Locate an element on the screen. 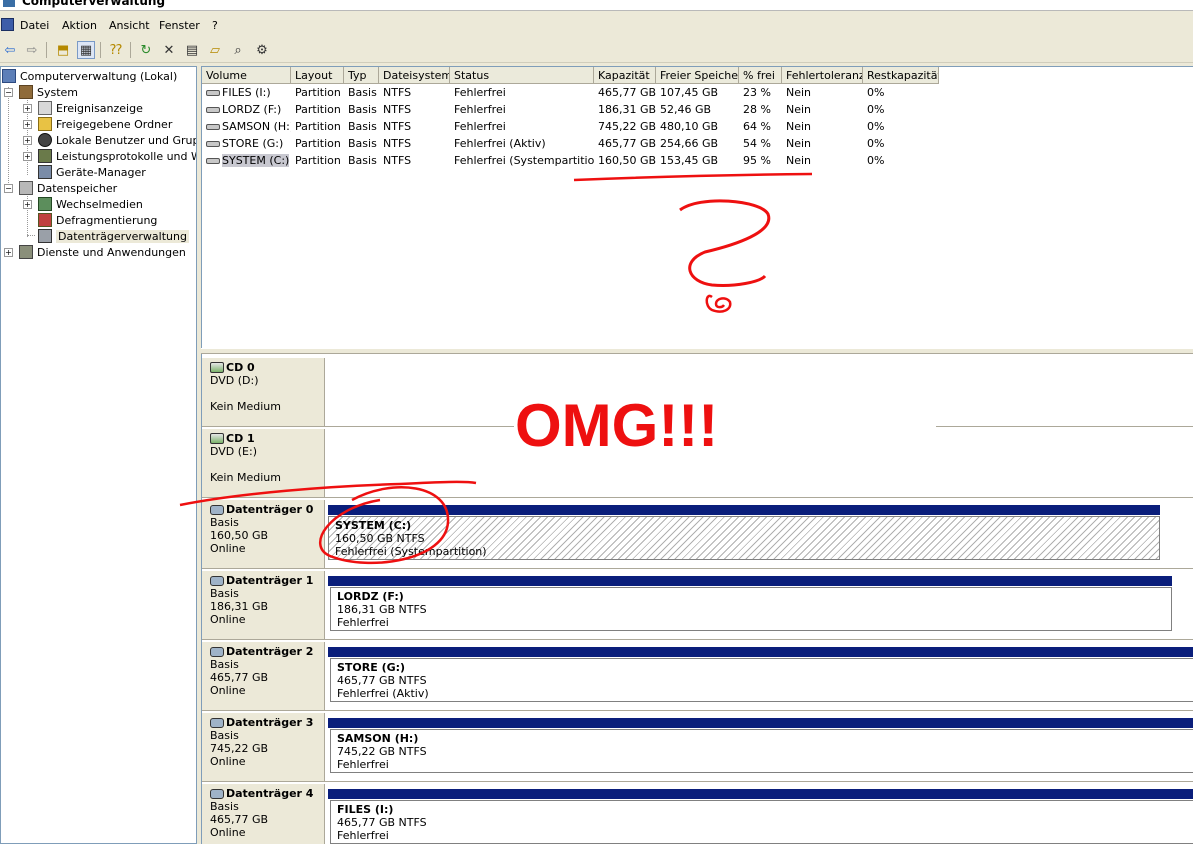  annotation-question-mark is located at coordinates (725, 243).